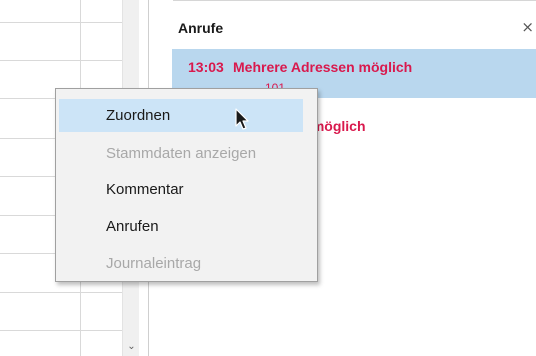 The image size is (536, 356). What do you see at coordinates (201, 28) in the screenshot?
I see `panel-title: Anrufe` at bounding box center [201, 28].